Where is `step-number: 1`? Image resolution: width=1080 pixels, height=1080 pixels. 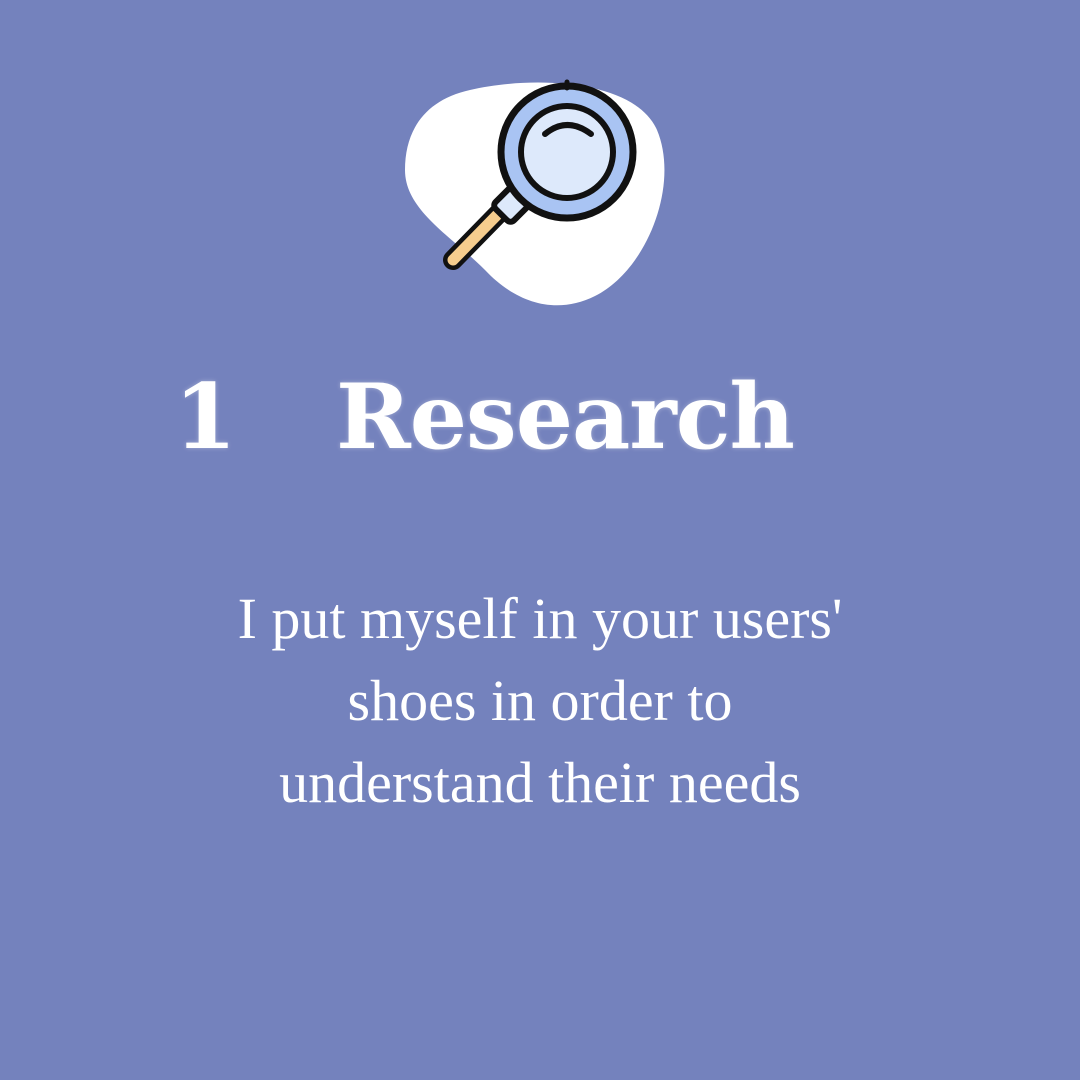 step-number: 1 is located at coordinates (205, 417).